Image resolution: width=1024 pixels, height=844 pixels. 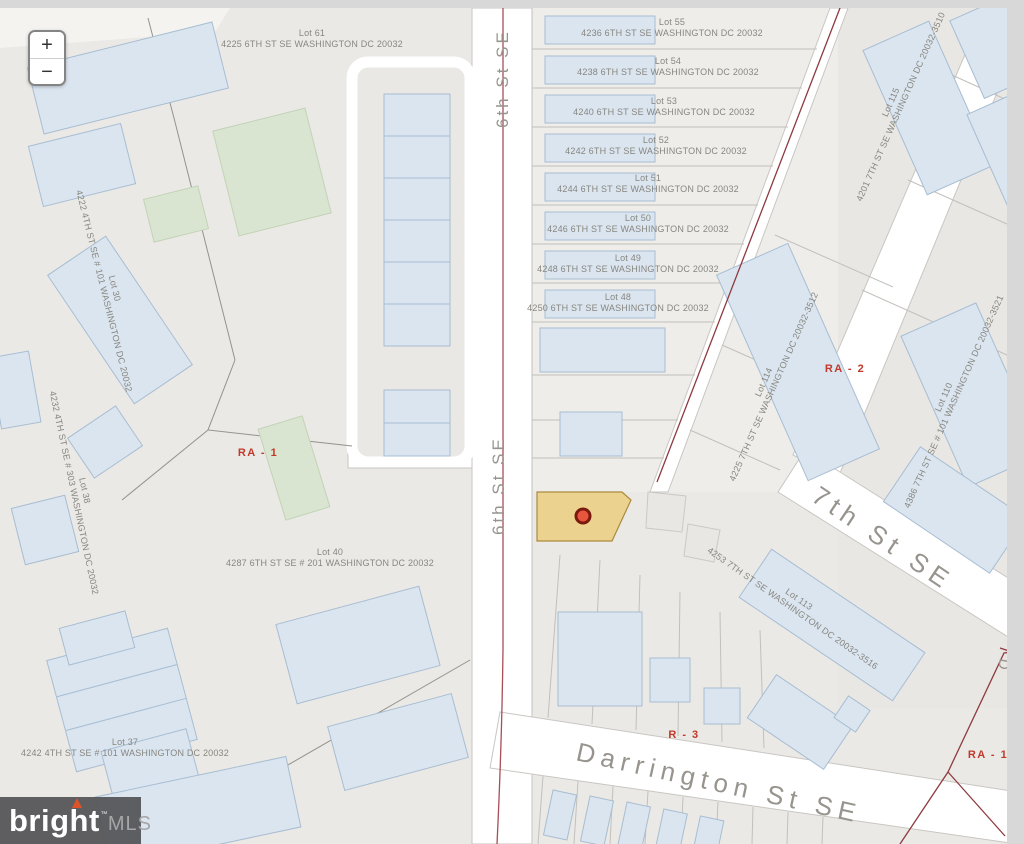 I want to click on svg-text: Lot 48, so click(x=618, y=297).